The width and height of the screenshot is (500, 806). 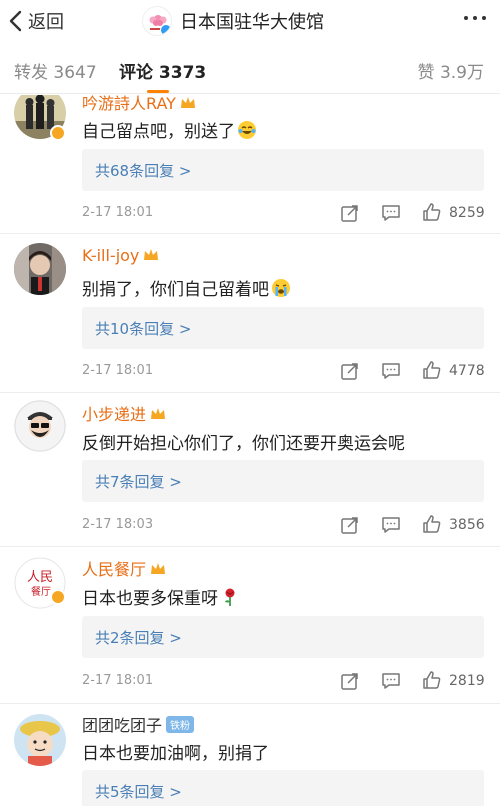 What do you see at coordinates (250, 69) in the screenshot?
I see `tab-bar: 转发 3647 评论 3373 赞 3.9万` at bounding box center [250, 69].